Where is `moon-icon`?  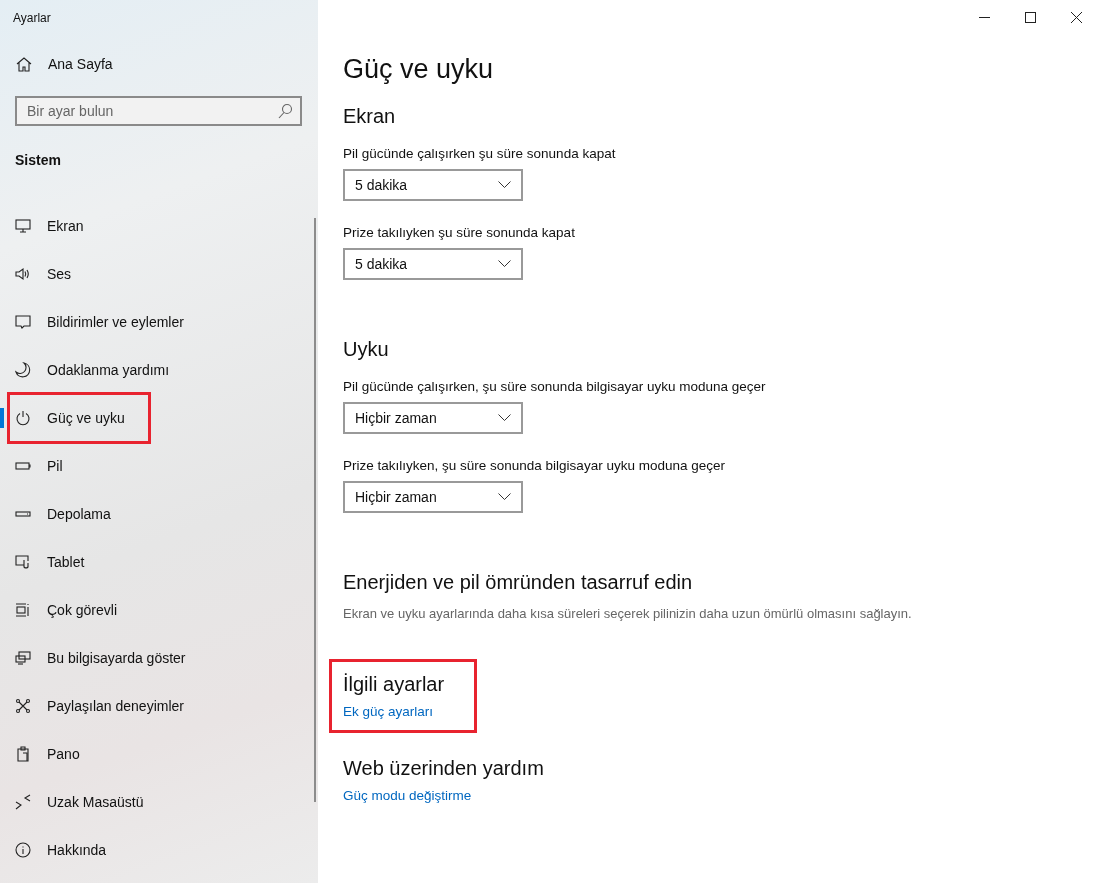
moon-icon is located at coordinates (23, 370).